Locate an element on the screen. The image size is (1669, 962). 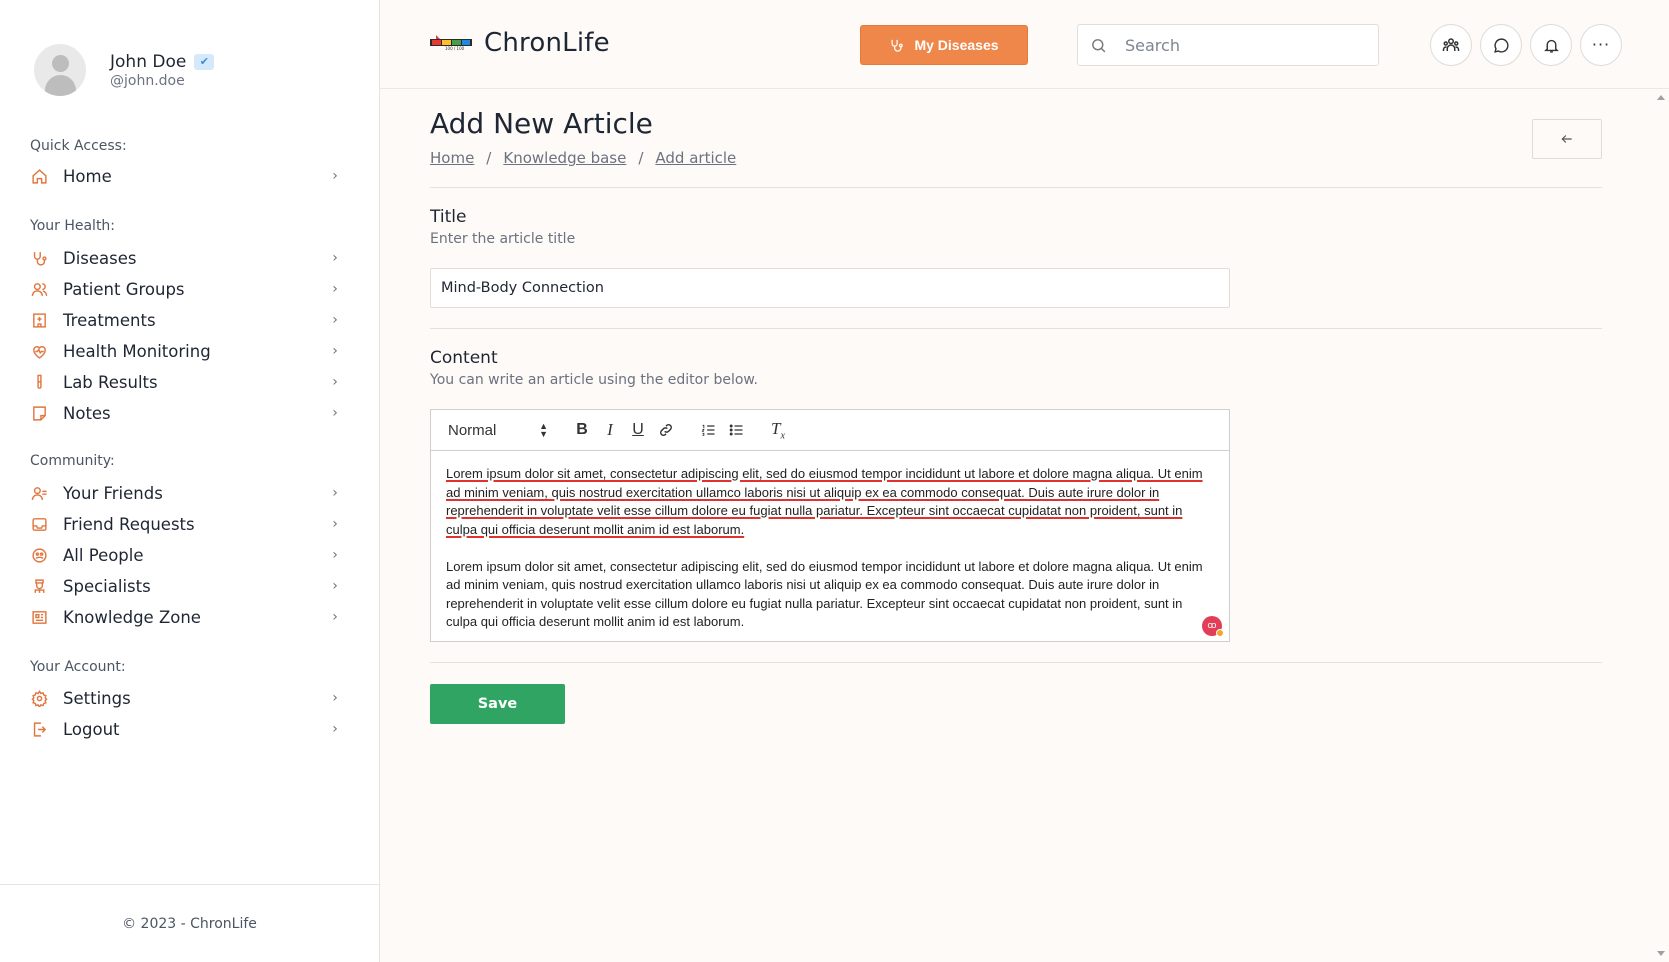
title-input is located at coordinates (830, 288).